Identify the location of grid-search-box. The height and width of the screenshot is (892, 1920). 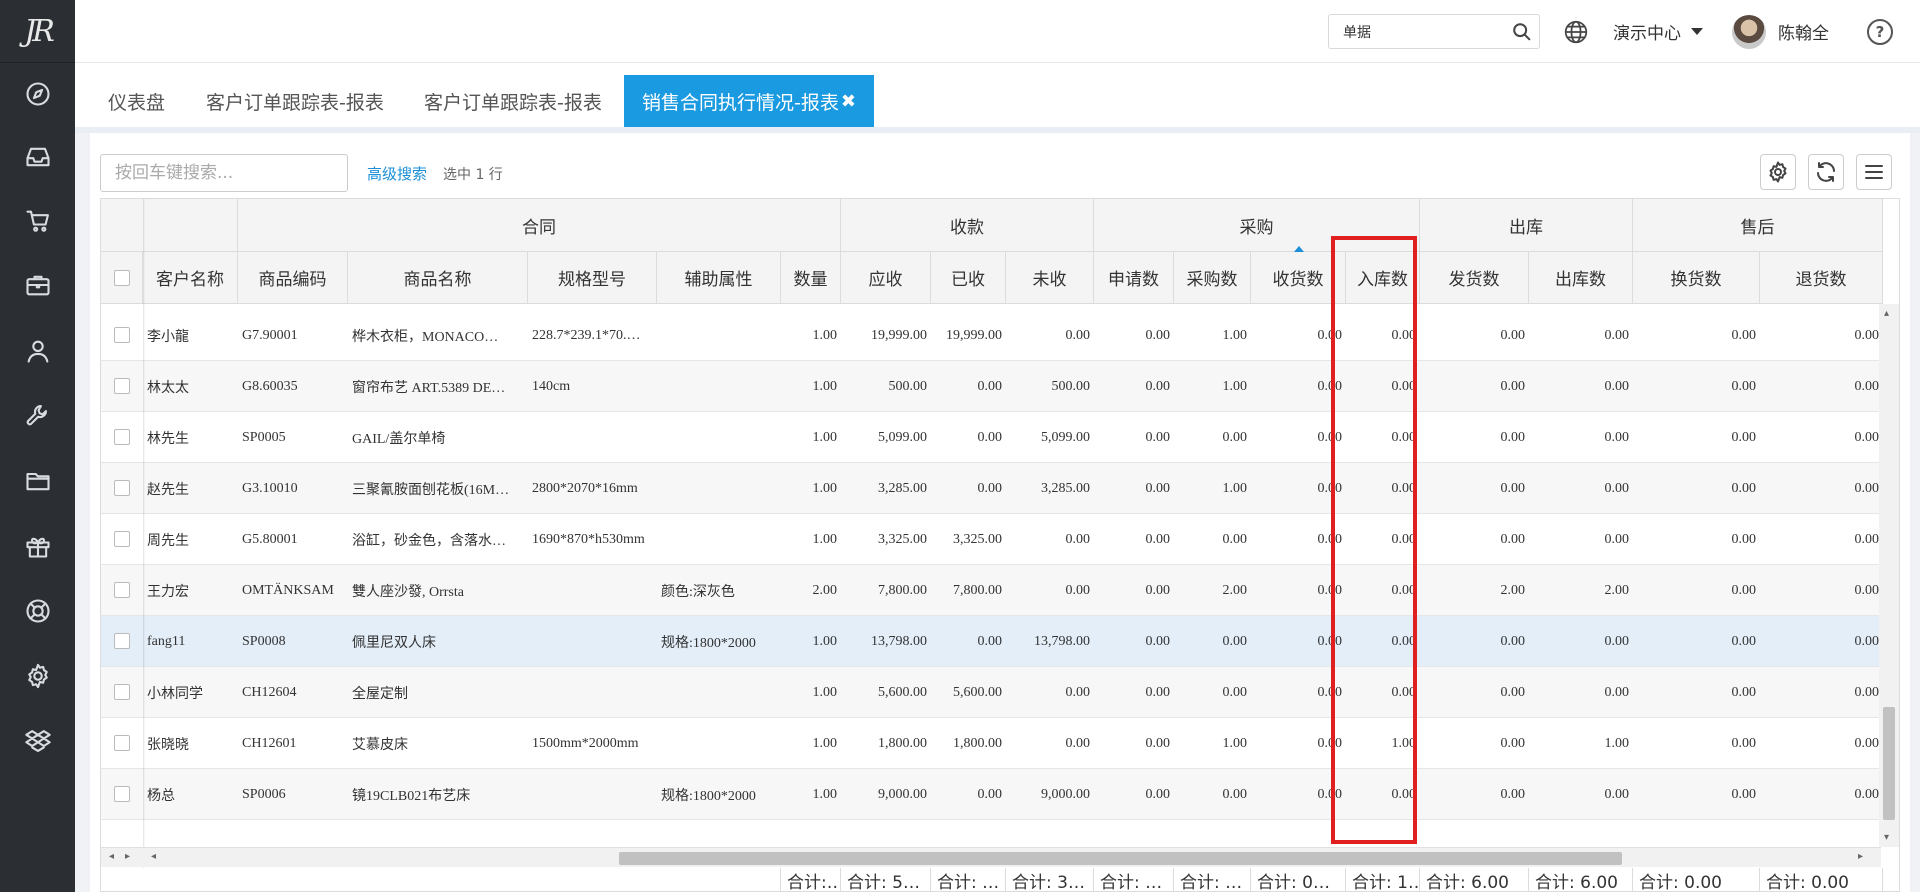
(224, 173).